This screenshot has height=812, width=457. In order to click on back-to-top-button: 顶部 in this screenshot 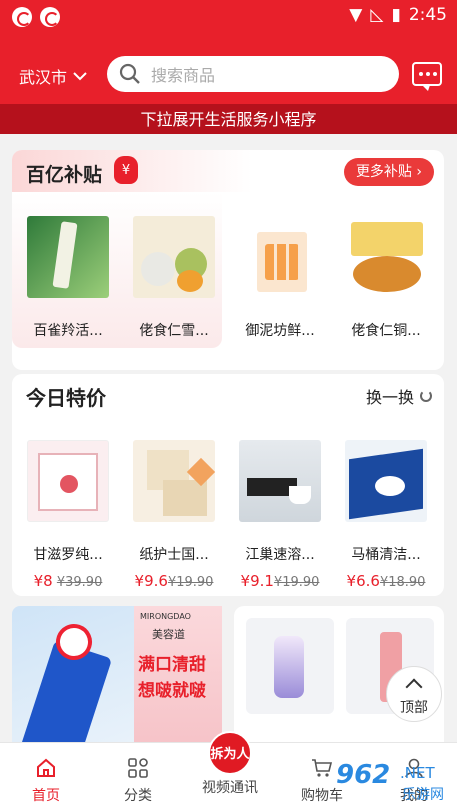, I will do `click(414, 694)`.